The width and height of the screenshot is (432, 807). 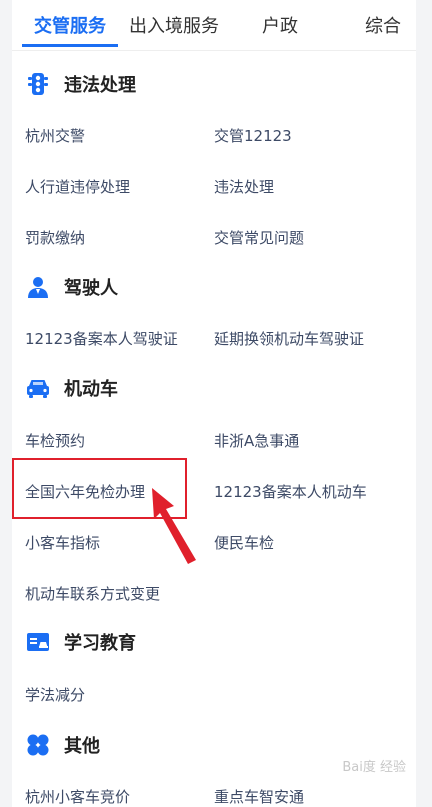 What do you see at coordinates (55, 440) in the screenshot?
I see `service-inspection-booking: 车检预约` at bounding box center [55, 440].